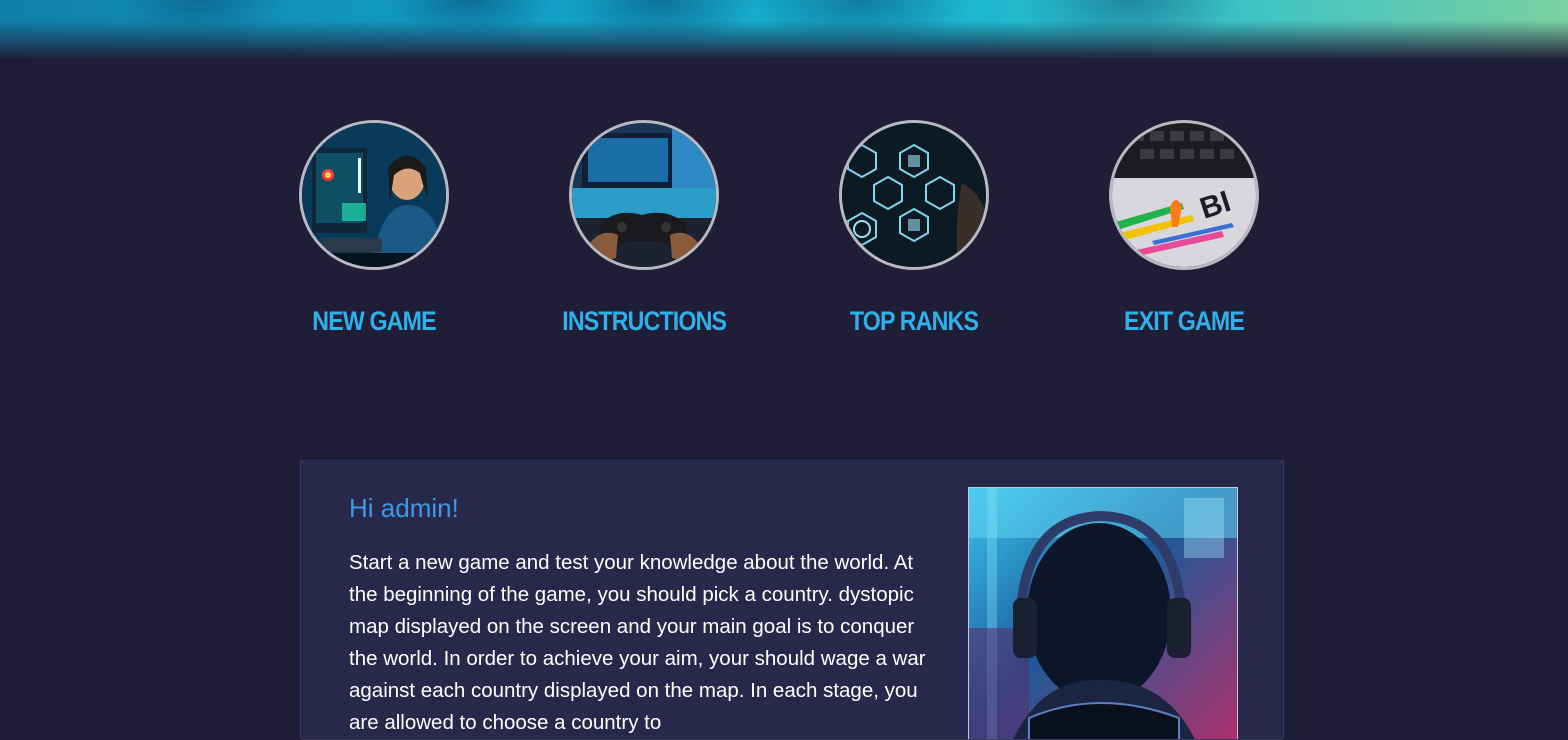  Describe the element at coordinates (784, 29) in the screenshot. I see `header-banner` at that location.